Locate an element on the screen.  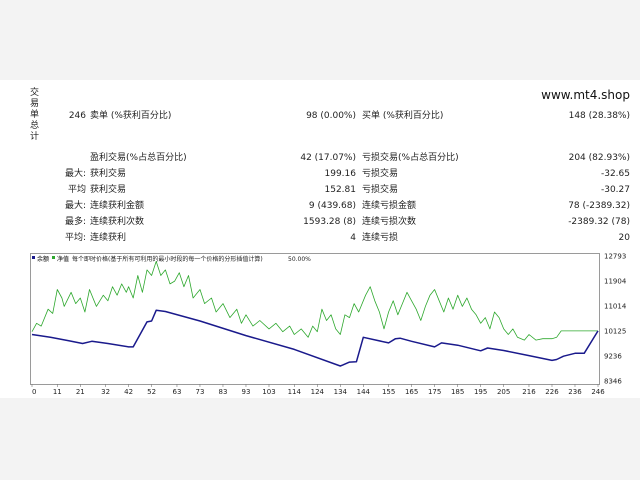
stats-row: 最大: 连续获利金额 9 (439.68) 连续亏损金额 78 (-2389.32) is located at coordinates (320, 206).